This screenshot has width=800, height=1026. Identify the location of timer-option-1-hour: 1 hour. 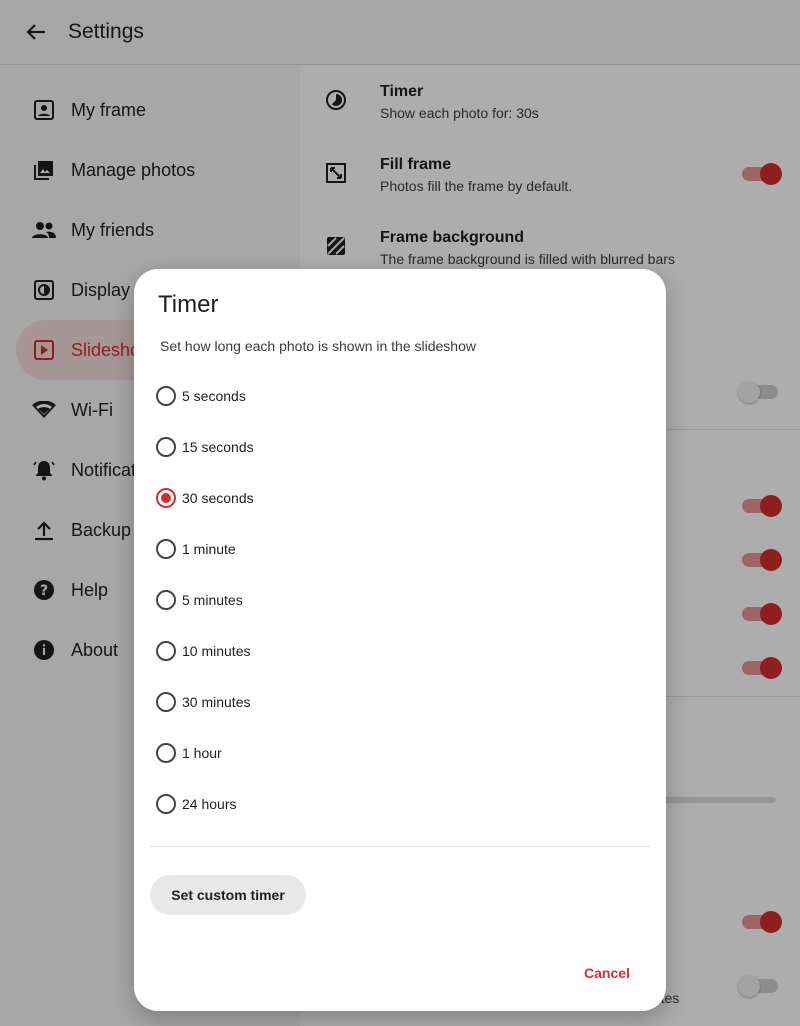
(390, 753).